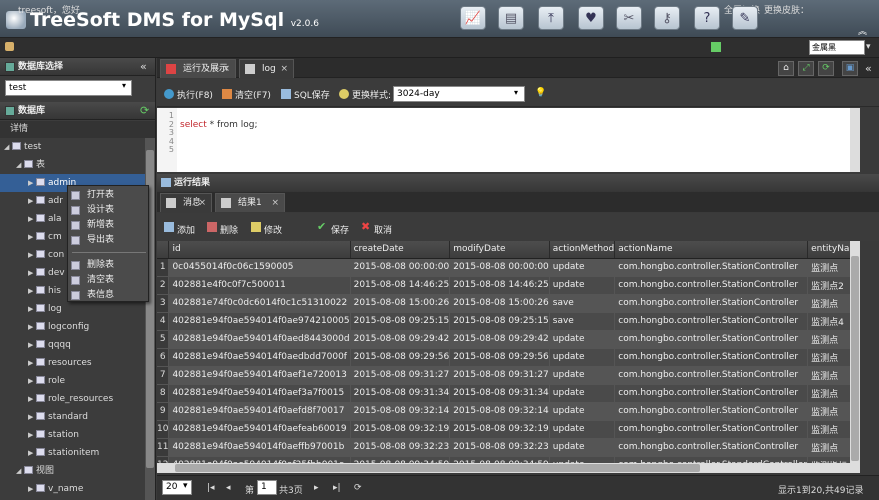  I want to click on collapse-header-icon: ︽, so click(862, 30).